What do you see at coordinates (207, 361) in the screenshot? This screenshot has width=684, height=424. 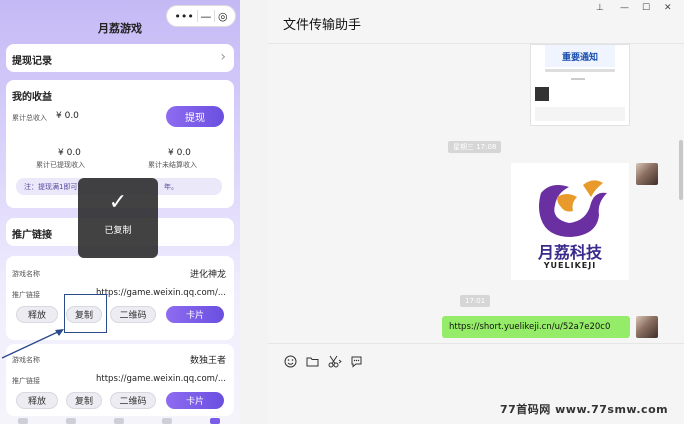 I see `game-name: 数独王者` at bounding box center [207, 361].